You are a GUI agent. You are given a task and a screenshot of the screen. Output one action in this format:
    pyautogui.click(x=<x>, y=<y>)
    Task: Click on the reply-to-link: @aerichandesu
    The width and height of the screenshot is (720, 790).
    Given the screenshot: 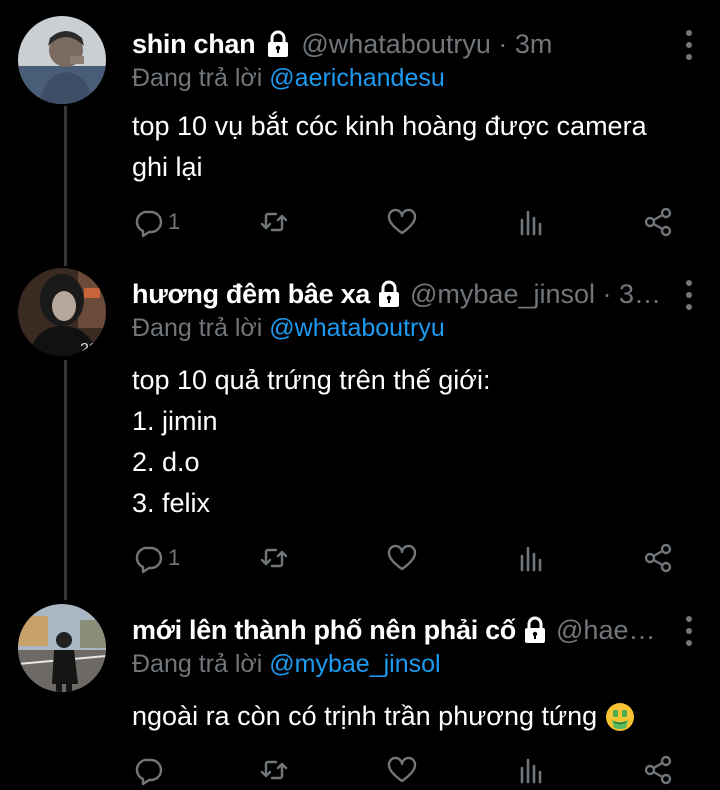 What is the action you would take?
    pyautogui.click(x=357, y=78)
    